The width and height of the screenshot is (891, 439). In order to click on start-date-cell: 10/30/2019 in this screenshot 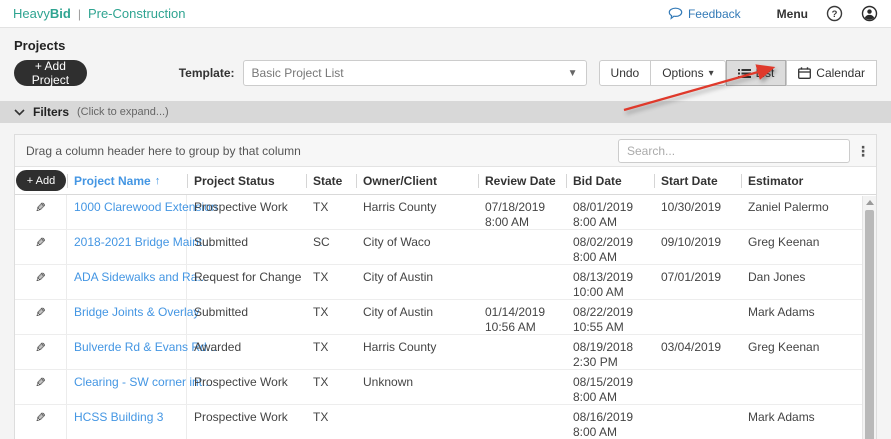, I will do `click(691, 207)`.